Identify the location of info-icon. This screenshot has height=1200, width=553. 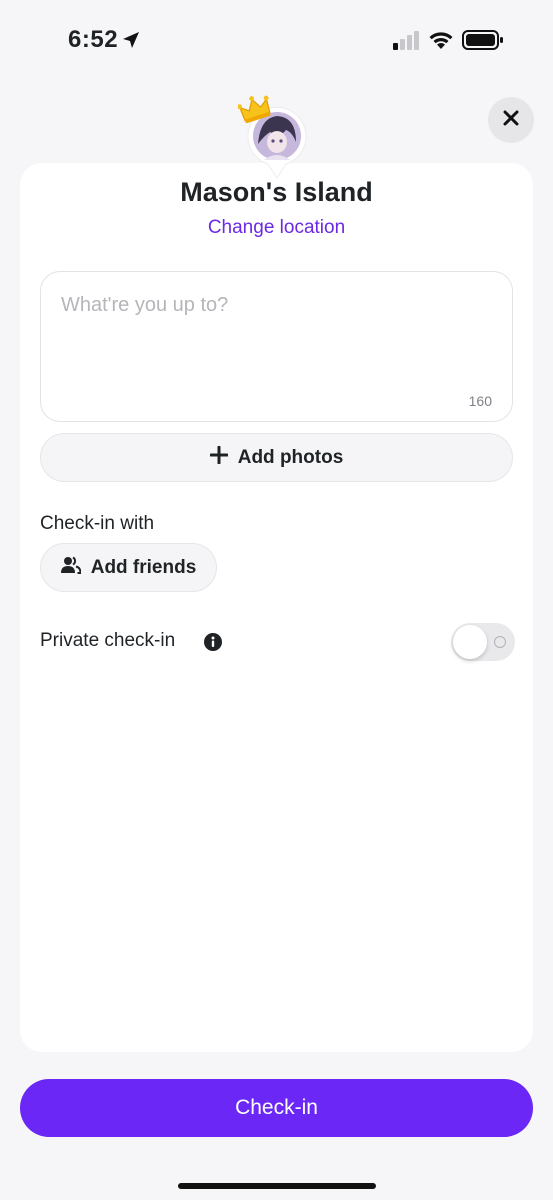
(213, 644).